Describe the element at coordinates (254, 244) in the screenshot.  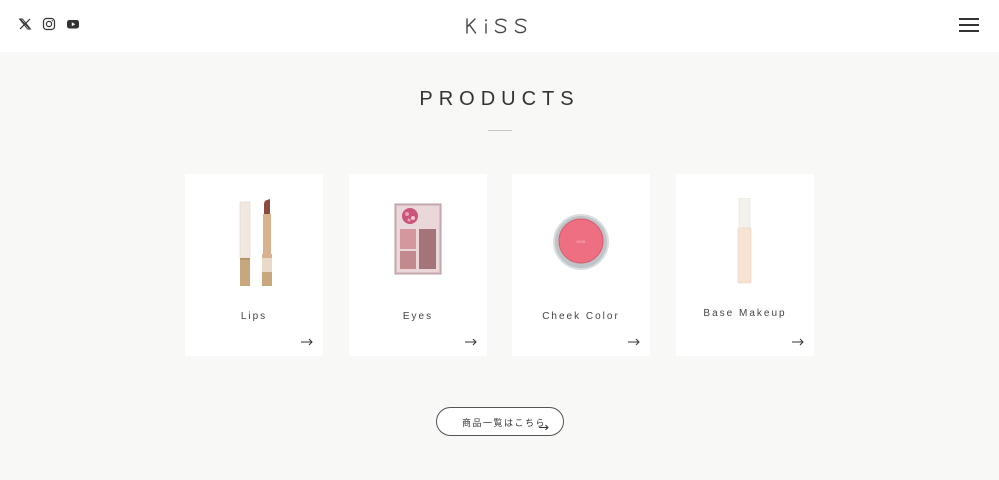
I see `lipstick-icon` at that location.